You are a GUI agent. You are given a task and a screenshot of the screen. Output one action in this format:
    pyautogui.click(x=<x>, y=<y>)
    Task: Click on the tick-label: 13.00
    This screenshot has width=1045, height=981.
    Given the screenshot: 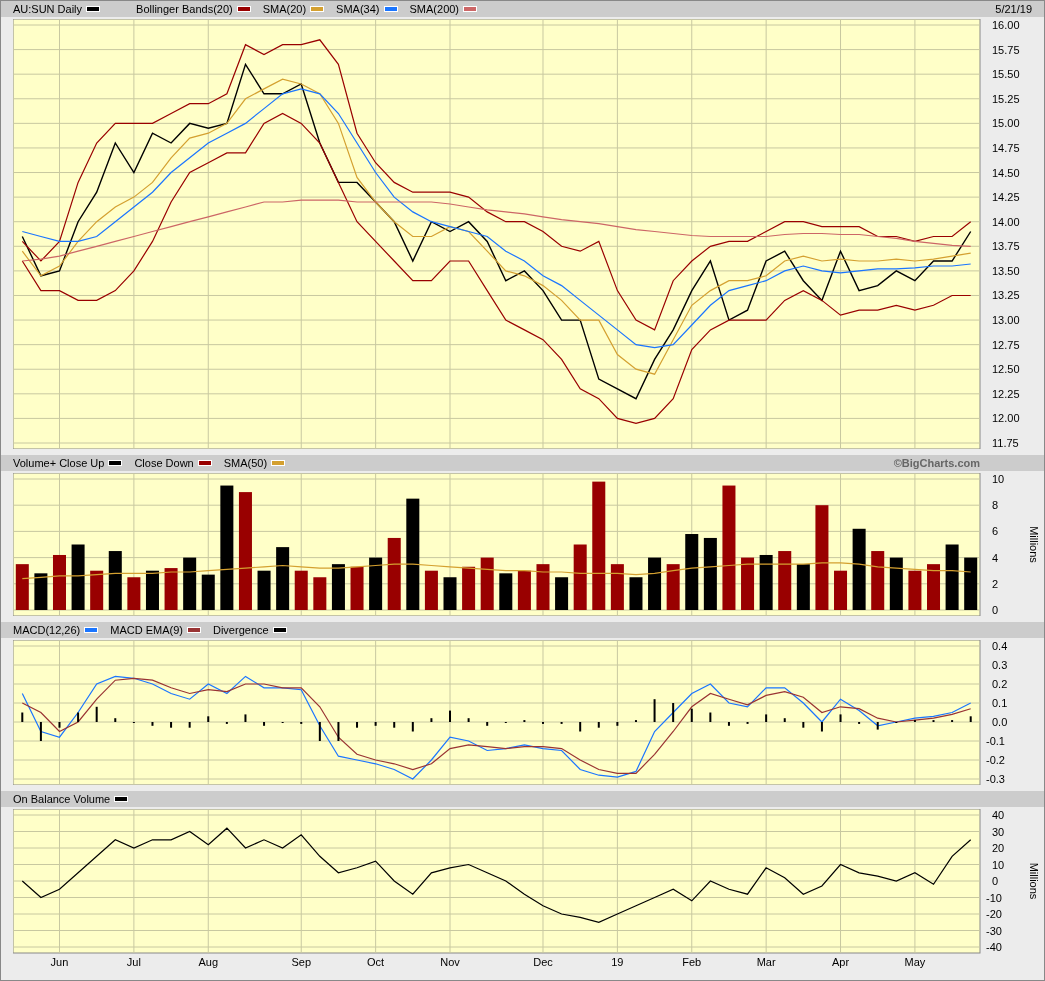 What is the action you would take?
    pyautogui.click(x=1006, y=320)
    